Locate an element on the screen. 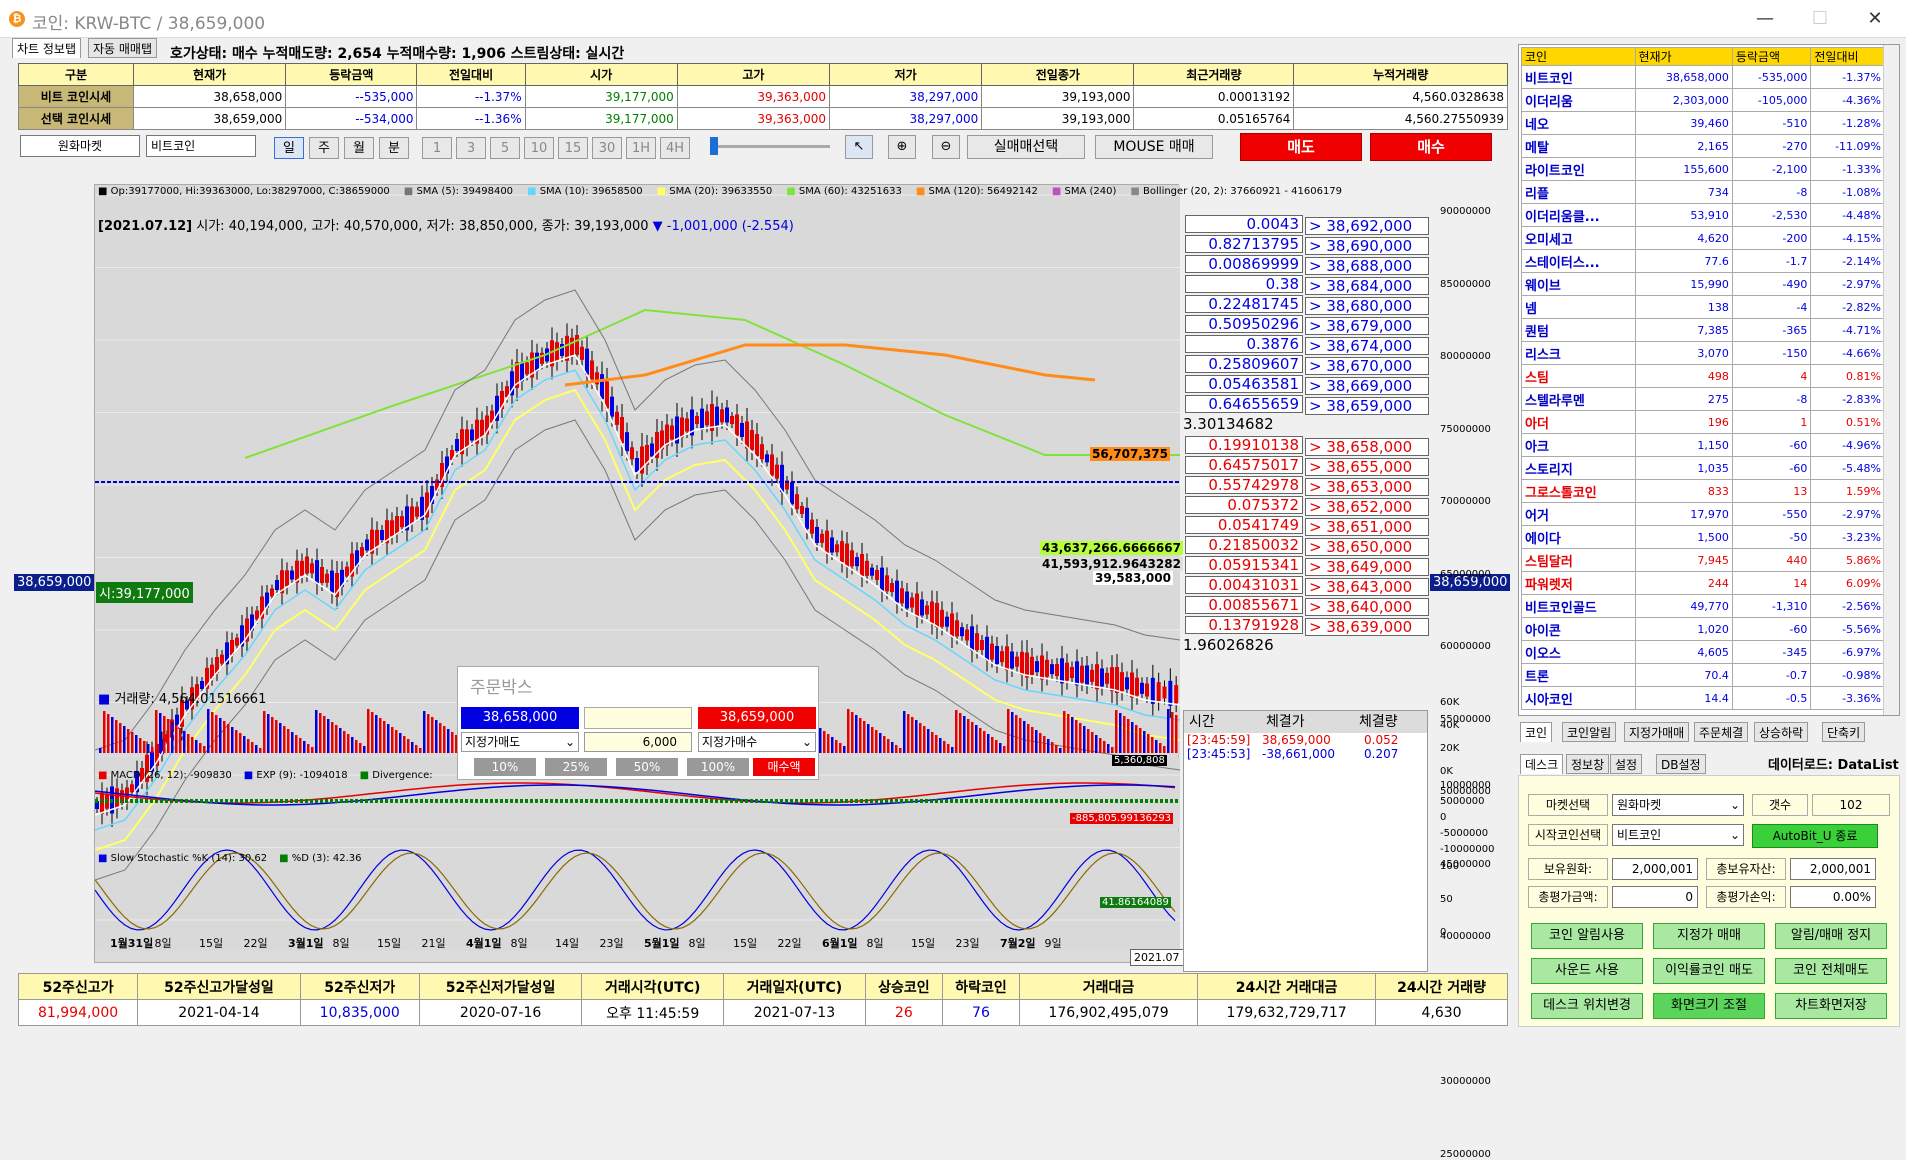 Image resolution: width=1906 pixels, height=1160 pixels. coin-name: 스텔라루멘 is located at coordinates (1578, 399).